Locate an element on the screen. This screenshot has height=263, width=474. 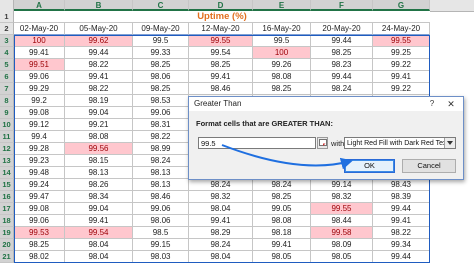
row-header-3: 3 is located at coordinates (7, 41).